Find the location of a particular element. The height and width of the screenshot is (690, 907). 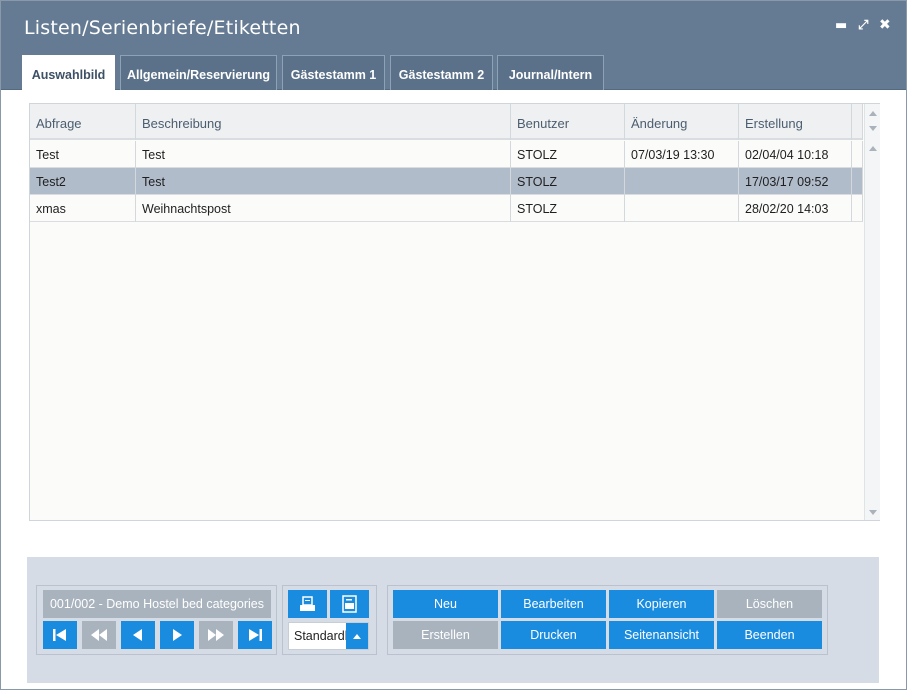

previous-icon is located at coordinates (137, 635).